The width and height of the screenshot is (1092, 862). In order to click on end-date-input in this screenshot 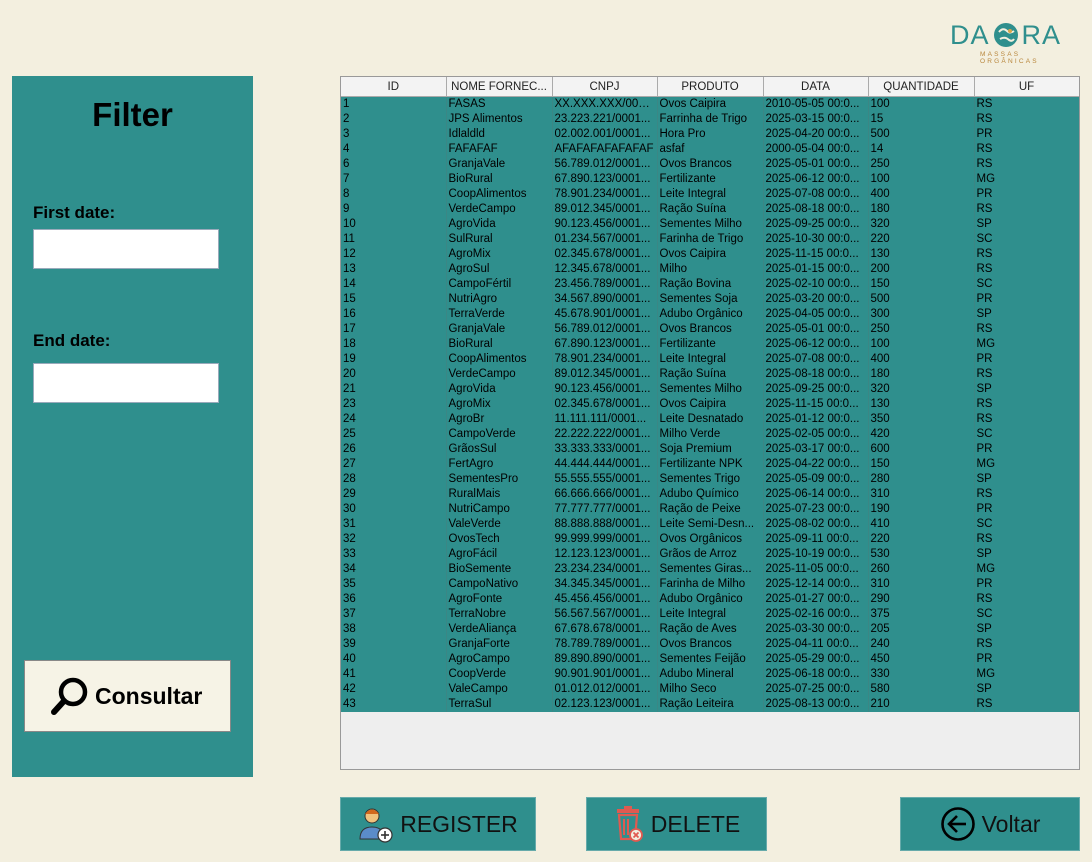, I will do `click(126, 383)`.